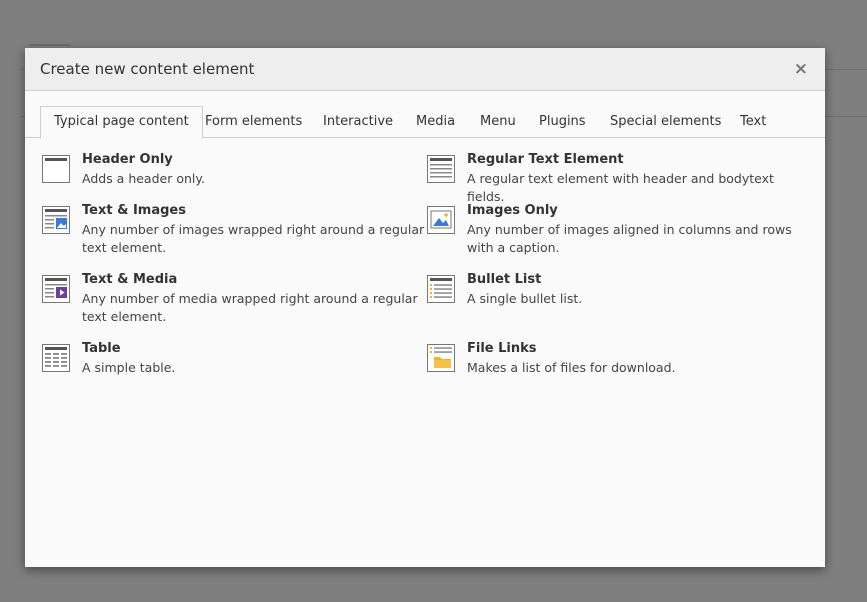 This screenshot has height=602, width=867. Describe the element at coordinates (441, 169) in the screenshot. I see `regular-text-icon` at that location.